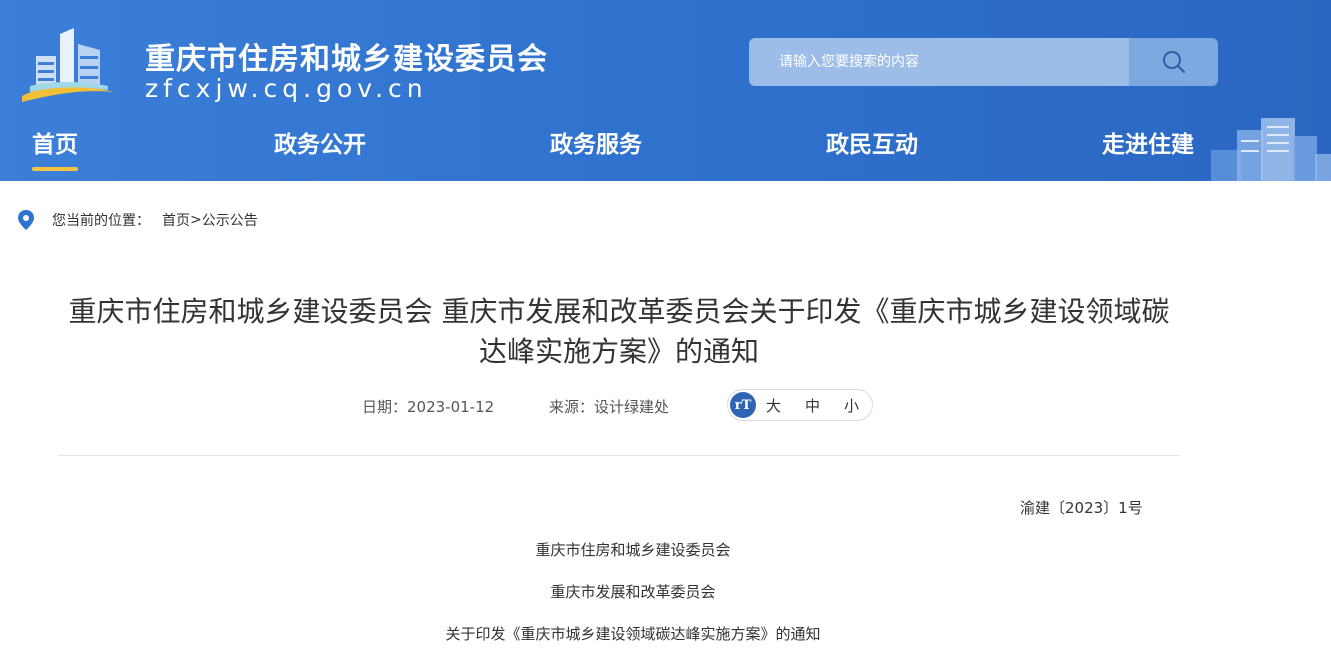  I want to click on nav-item-about: 走进住建, so click(1148, 142).